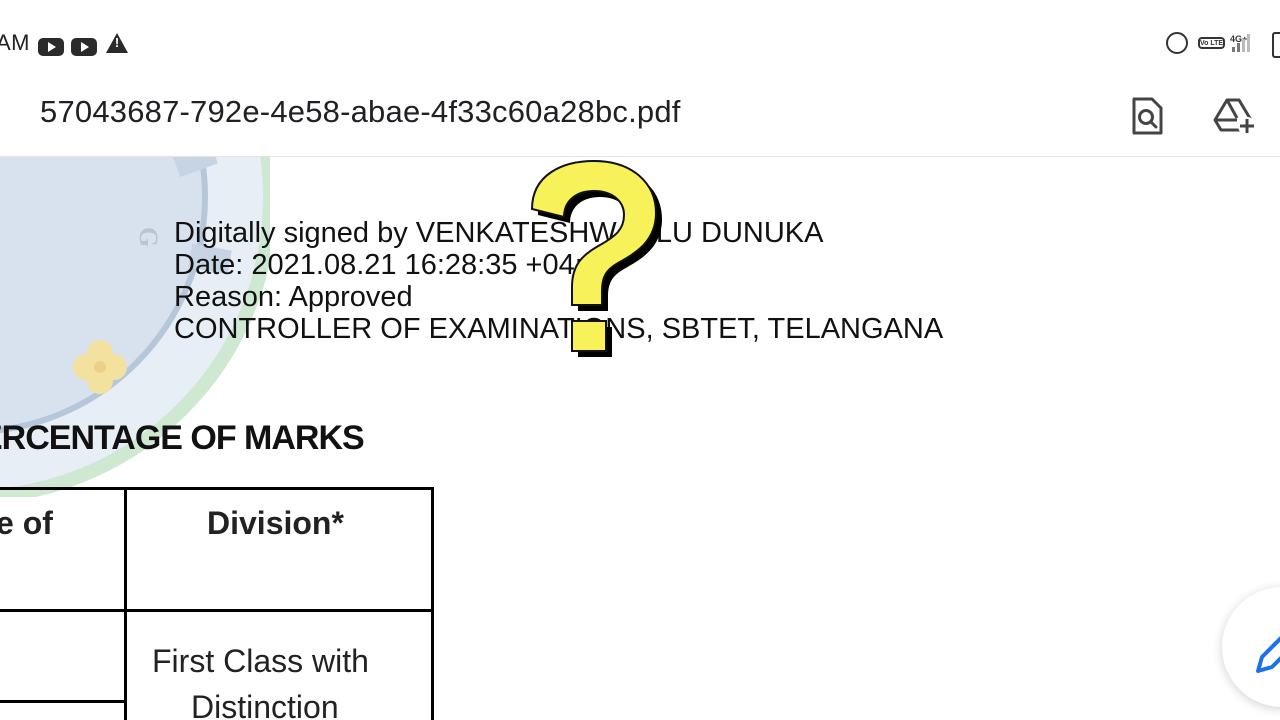 The image size is (1280, 720). Describe the element at coordinates (1241, 43) in the screenshot. I see `signal-icon` at that location.